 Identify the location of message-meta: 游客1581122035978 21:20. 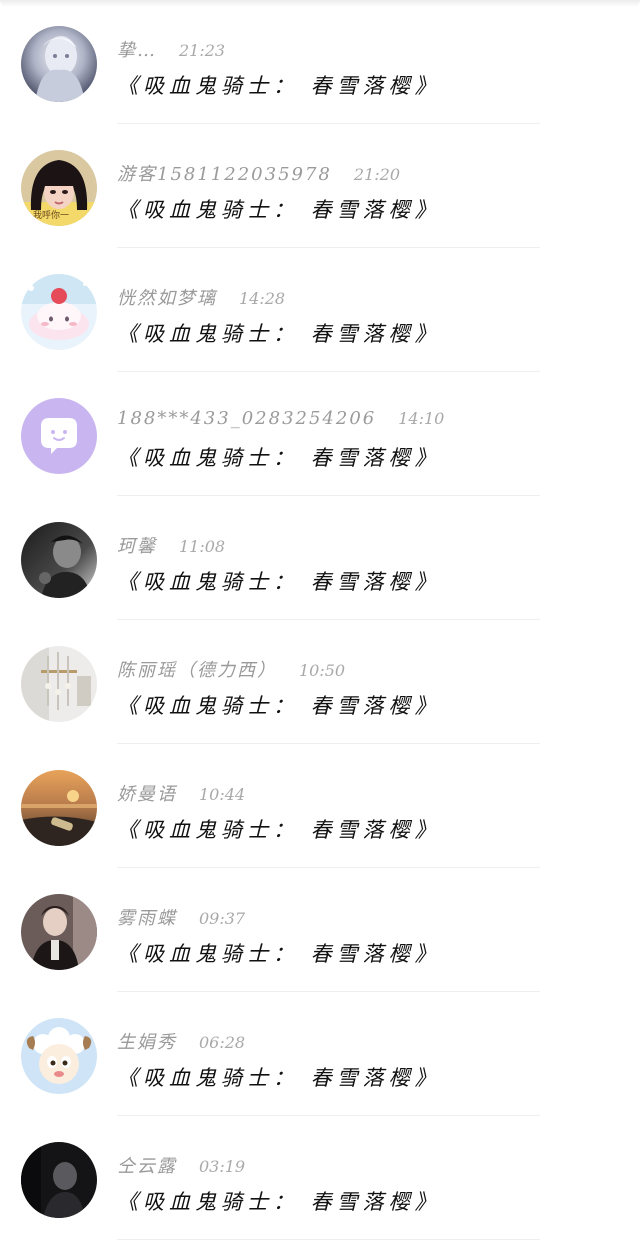
(258, 173).